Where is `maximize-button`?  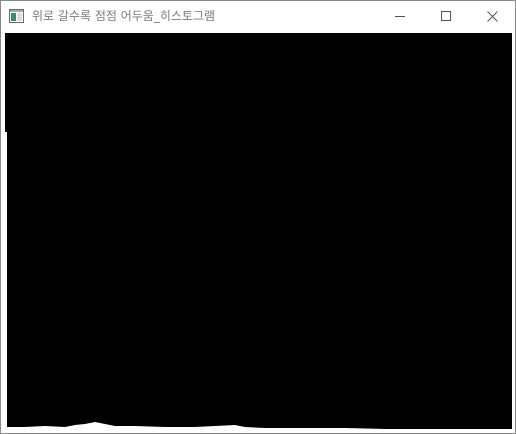
maximize-button is located at coordinates (446, 16).